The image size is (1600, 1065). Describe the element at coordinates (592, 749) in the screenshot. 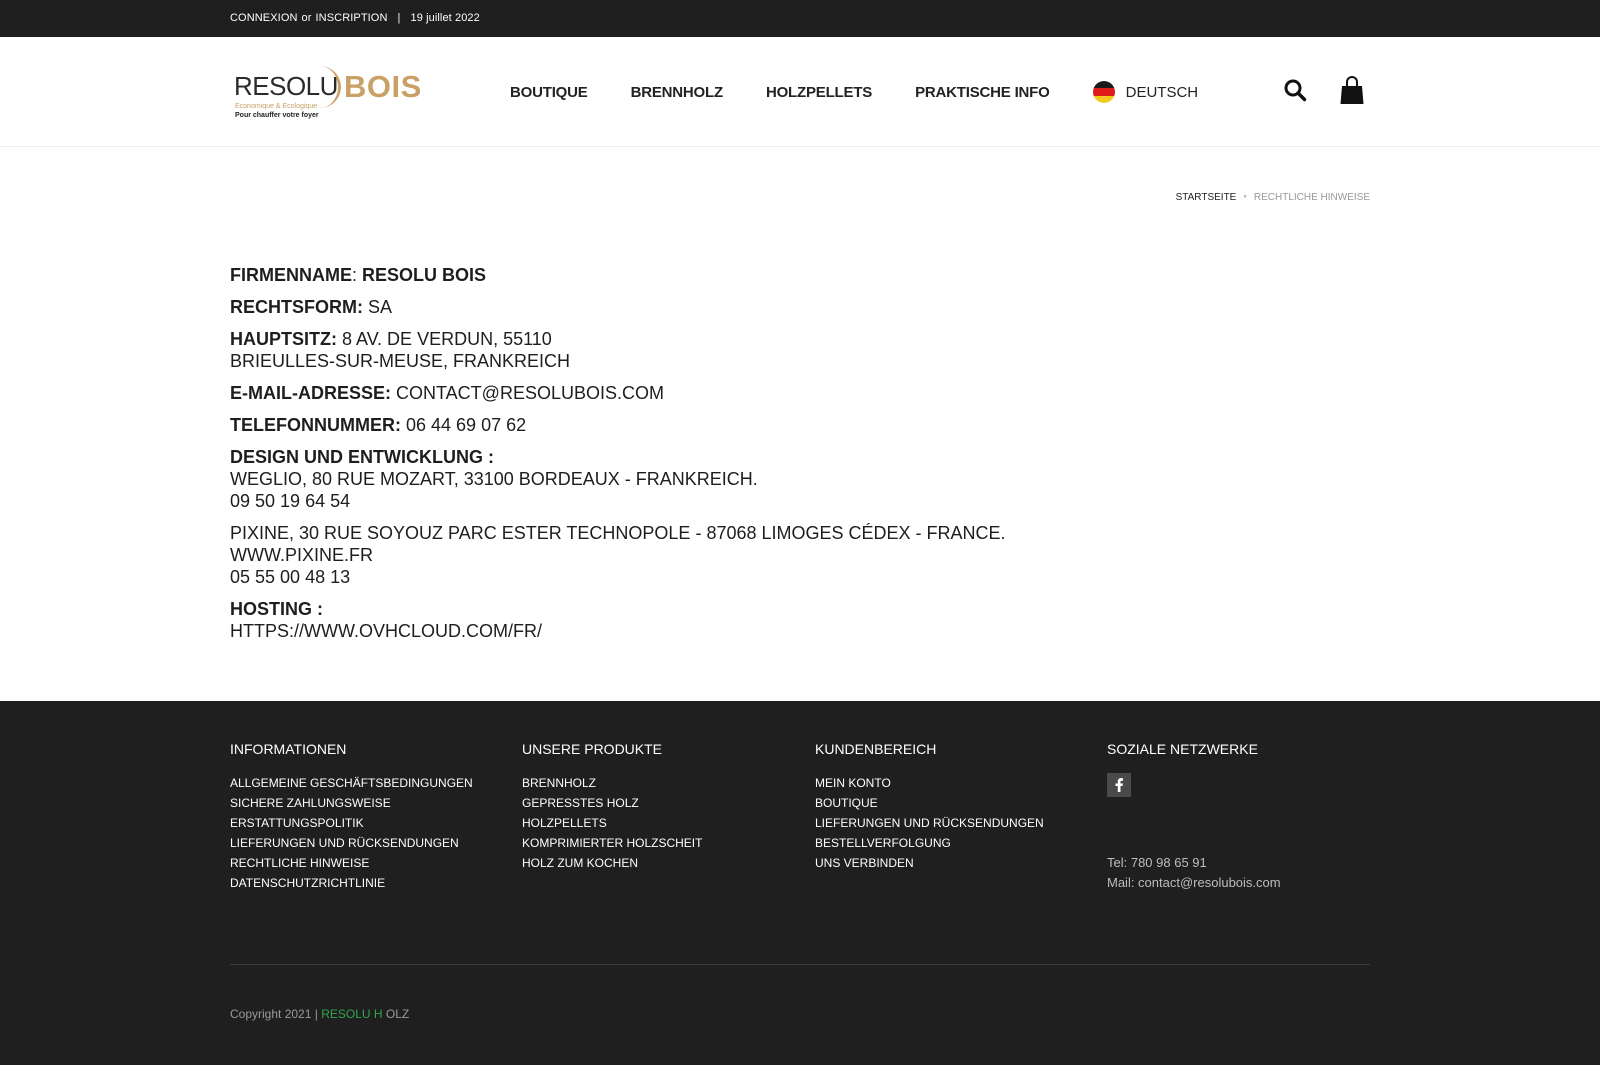

I see `footer-col-title: UNSERE PRODUKTE` at that location.